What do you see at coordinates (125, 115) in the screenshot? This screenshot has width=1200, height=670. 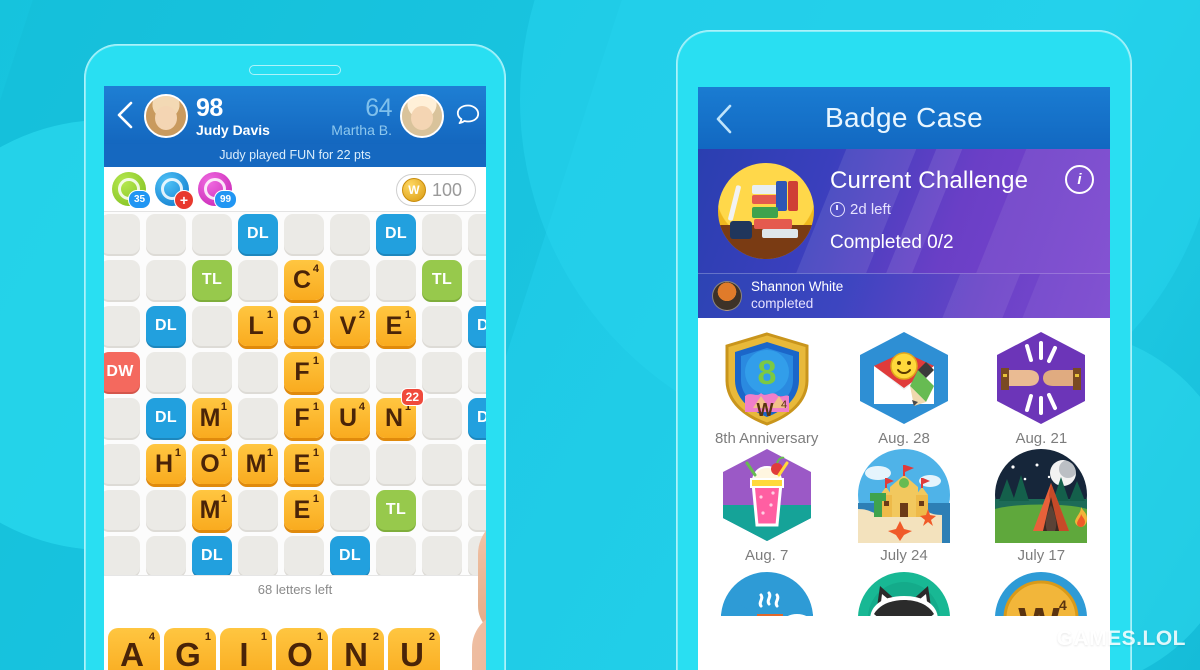 I see `back-button` at bounding box center [125, 115].